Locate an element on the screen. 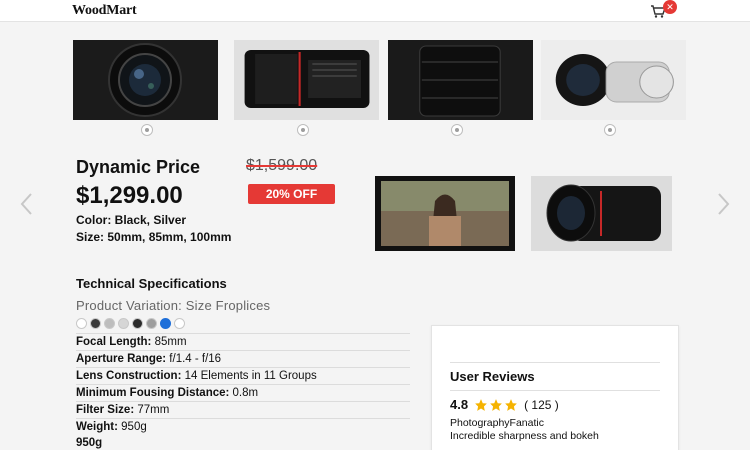 This screenshot has width=750, height=450. current-price: $1,299.00 is located at coordinates (129, 195).